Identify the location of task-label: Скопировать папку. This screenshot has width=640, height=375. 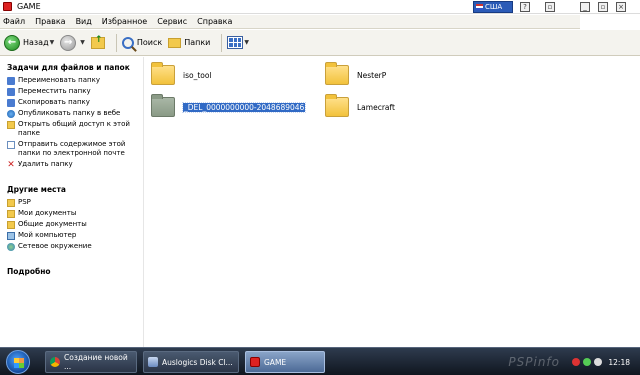
(54, 102).